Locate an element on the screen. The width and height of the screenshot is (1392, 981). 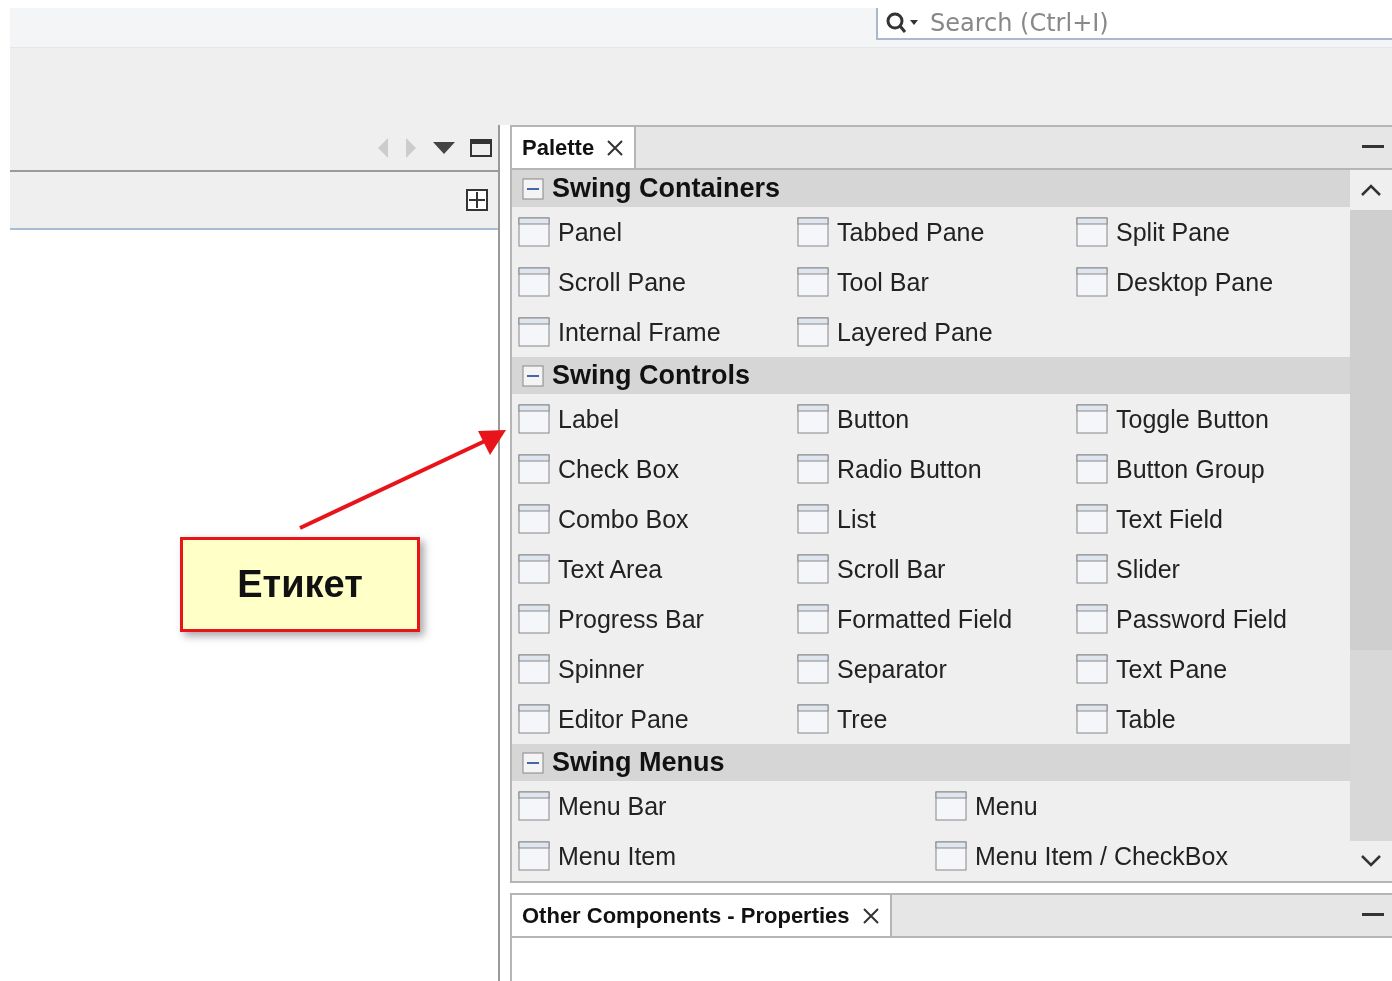
palette-item: Desktop Pane is located at coordinates (1213, 282).